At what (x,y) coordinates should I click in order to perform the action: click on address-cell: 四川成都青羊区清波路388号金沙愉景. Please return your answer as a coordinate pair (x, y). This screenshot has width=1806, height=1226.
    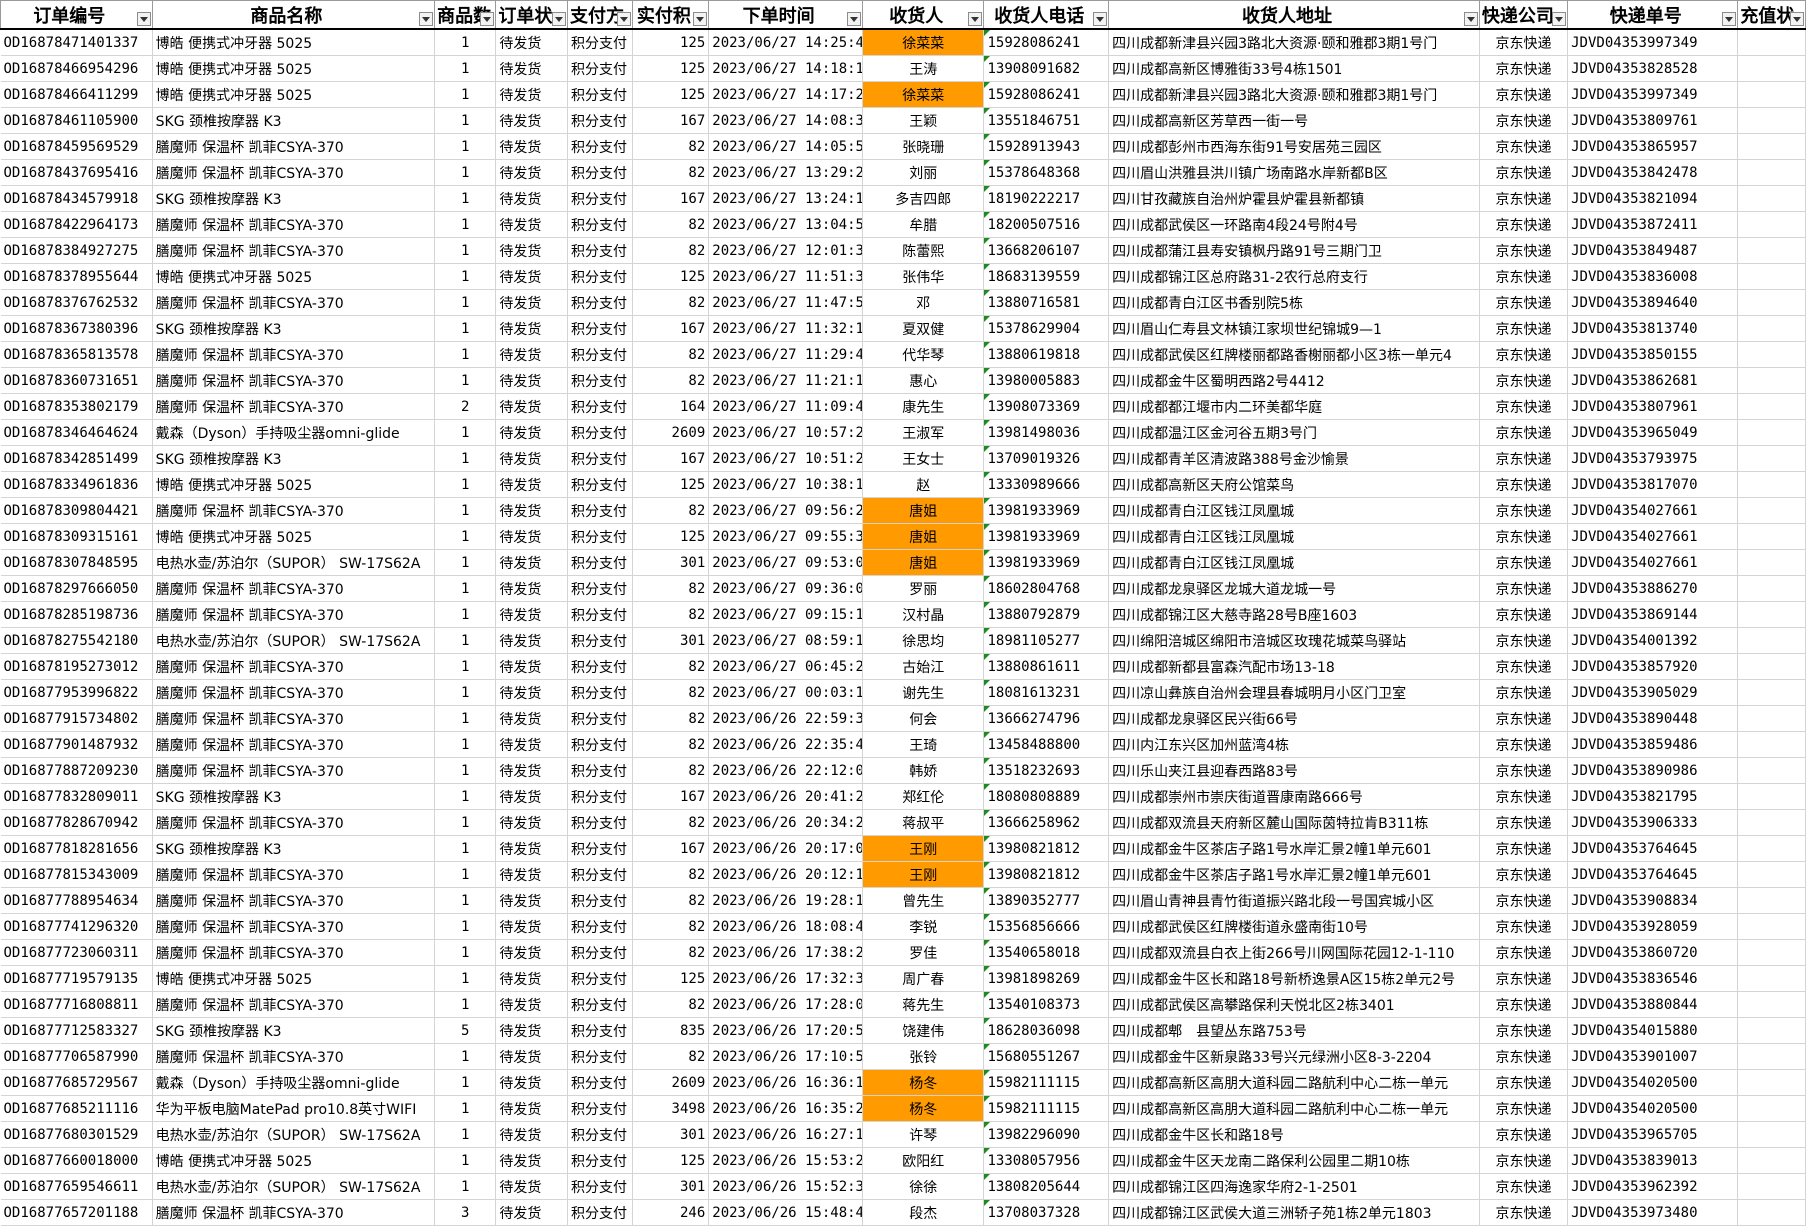
    Looking at the image, I should click on (1294, 458).